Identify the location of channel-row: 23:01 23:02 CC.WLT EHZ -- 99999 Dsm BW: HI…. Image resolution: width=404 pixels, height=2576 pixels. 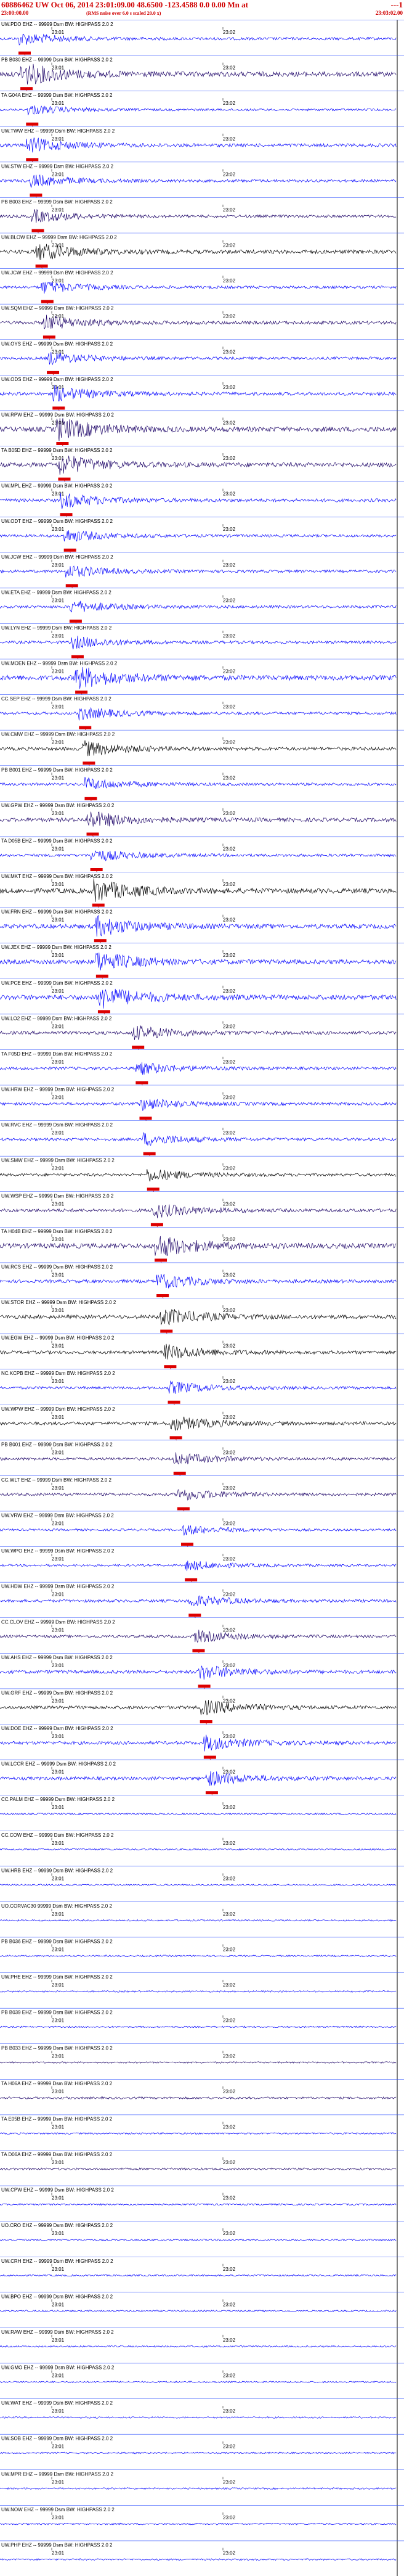
(202, 1494).